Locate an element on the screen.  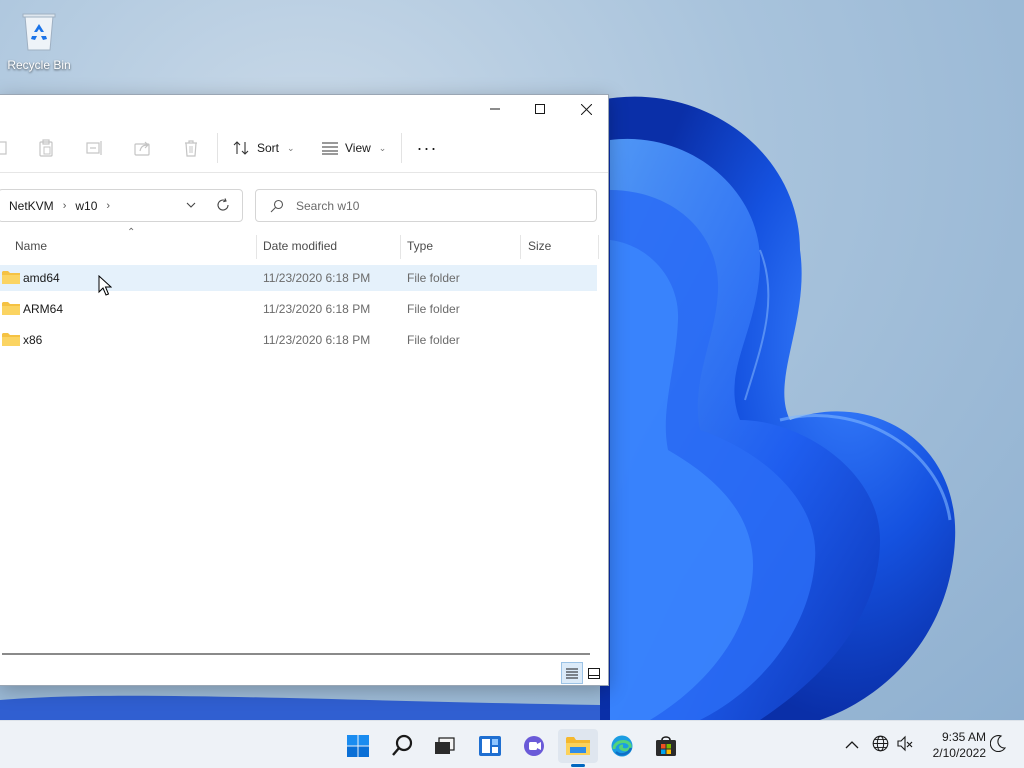
delete-icon is located at coordinates (191, 148).